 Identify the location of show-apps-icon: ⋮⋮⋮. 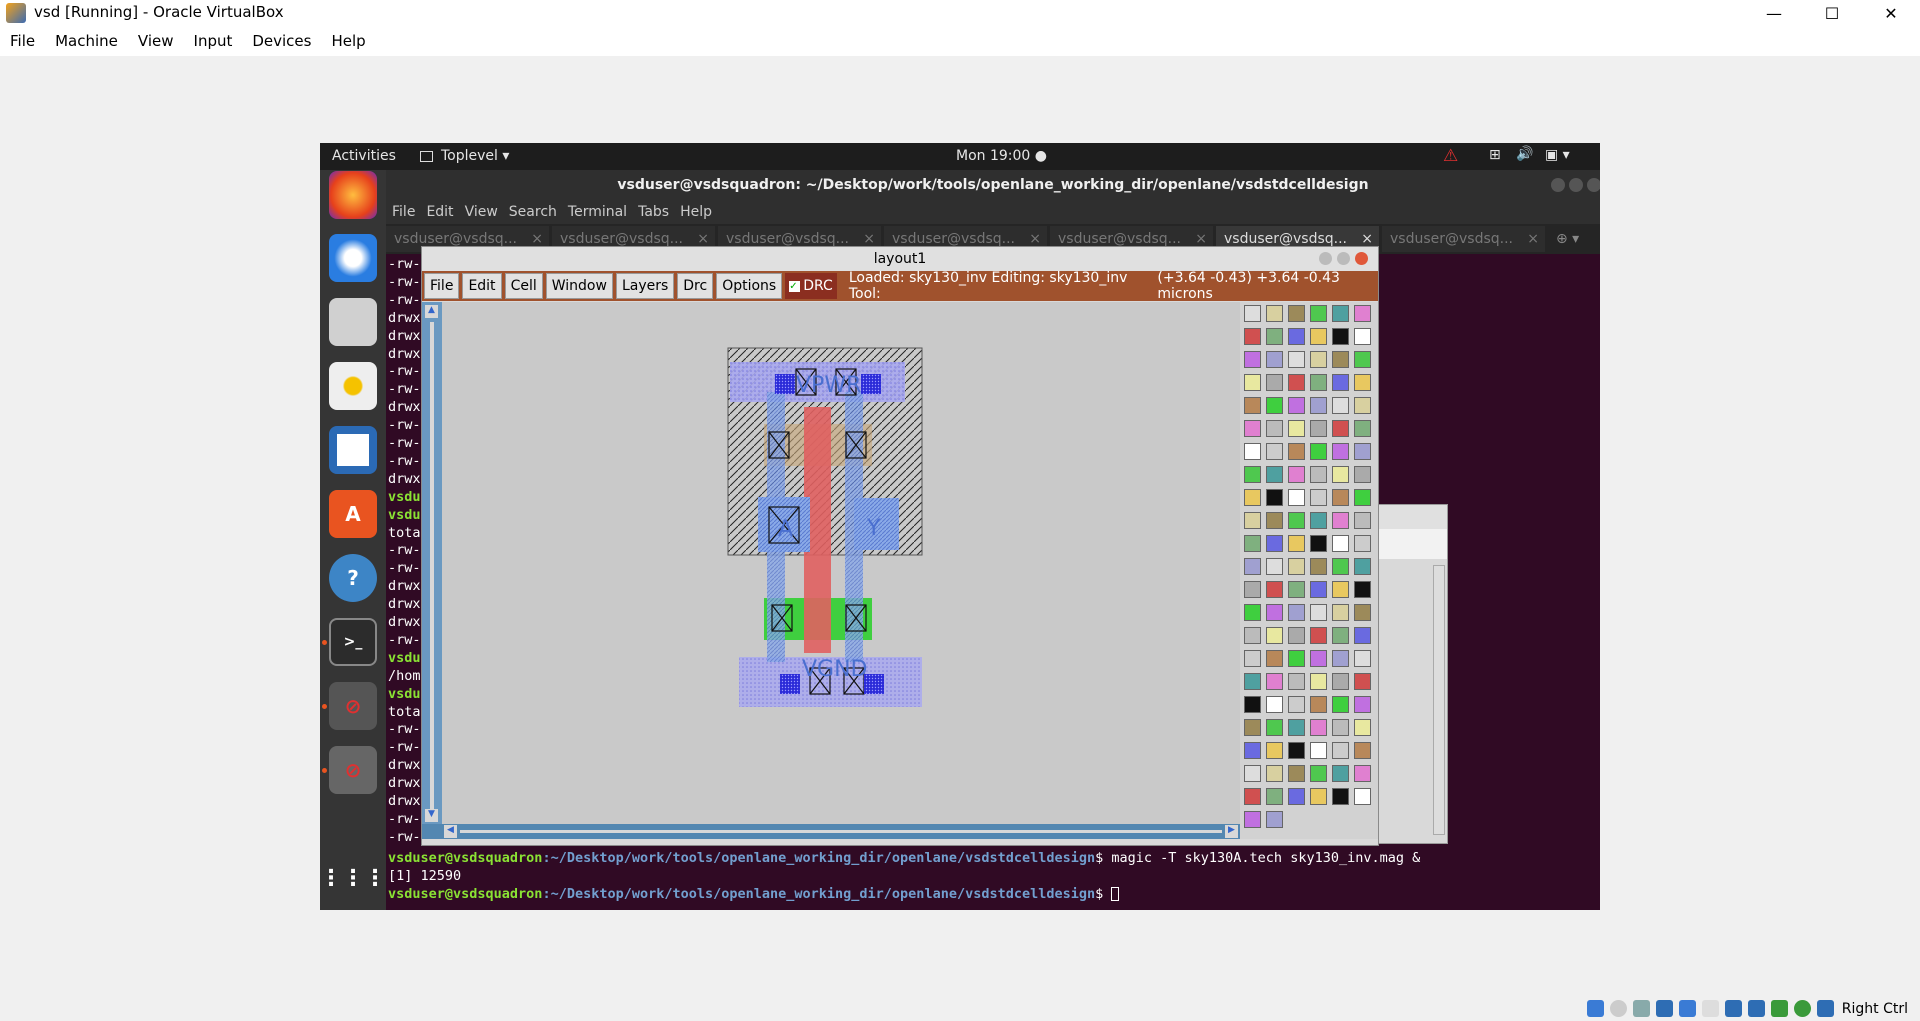
(353, 878).